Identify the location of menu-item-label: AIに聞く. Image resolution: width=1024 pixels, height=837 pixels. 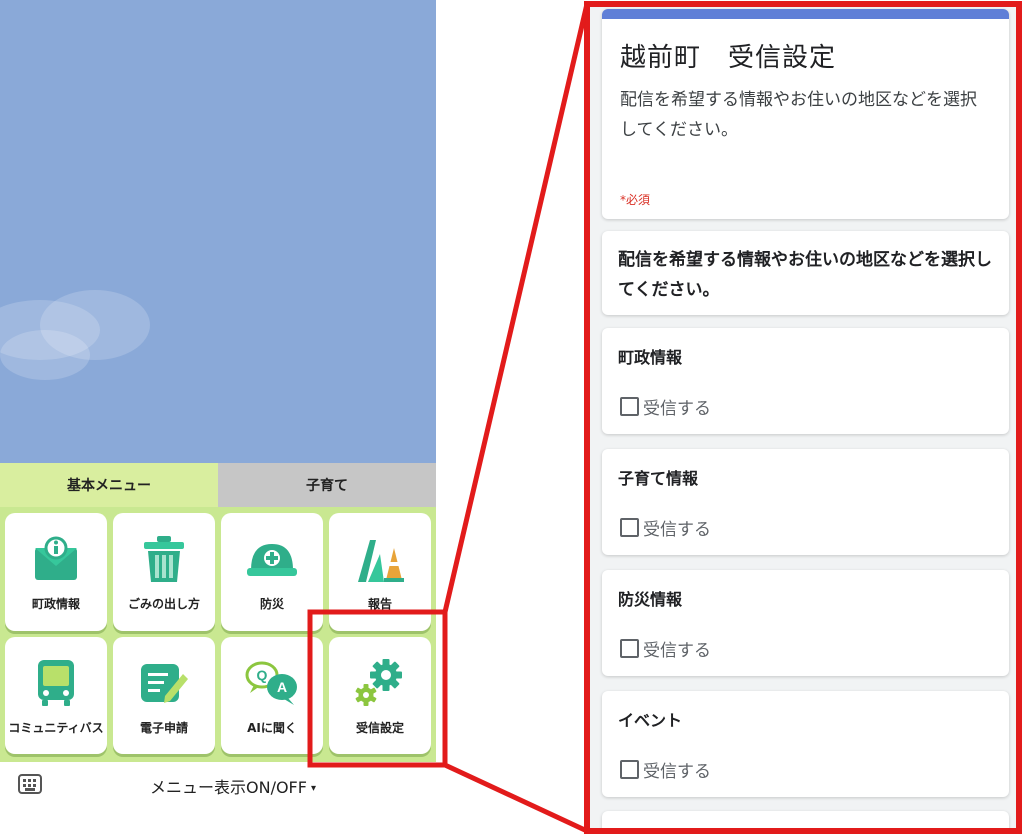
(272, 727).